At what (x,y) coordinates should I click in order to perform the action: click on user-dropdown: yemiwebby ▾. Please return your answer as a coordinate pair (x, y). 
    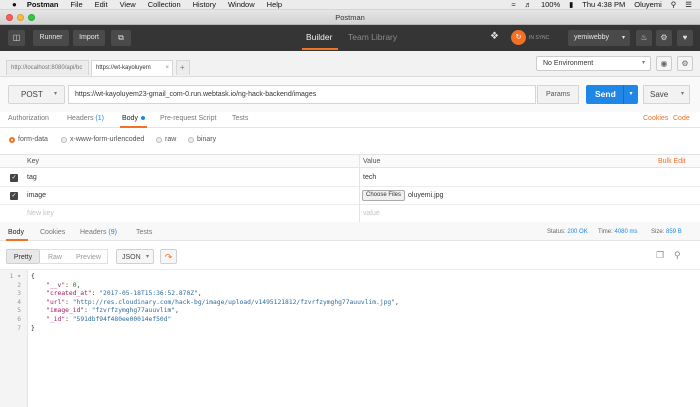
    Looking at the image, I should click on (599, 38).